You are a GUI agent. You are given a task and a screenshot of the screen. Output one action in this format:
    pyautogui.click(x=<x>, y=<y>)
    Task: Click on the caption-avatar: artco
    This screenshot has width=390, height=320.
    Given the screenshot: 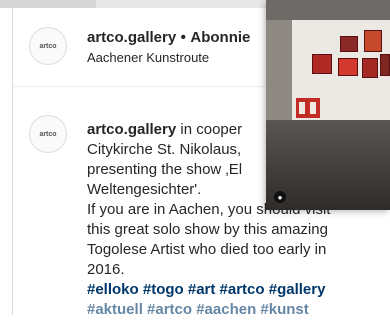 What is the action you would take?
    pyautogui.click(x=48, y=134)
    